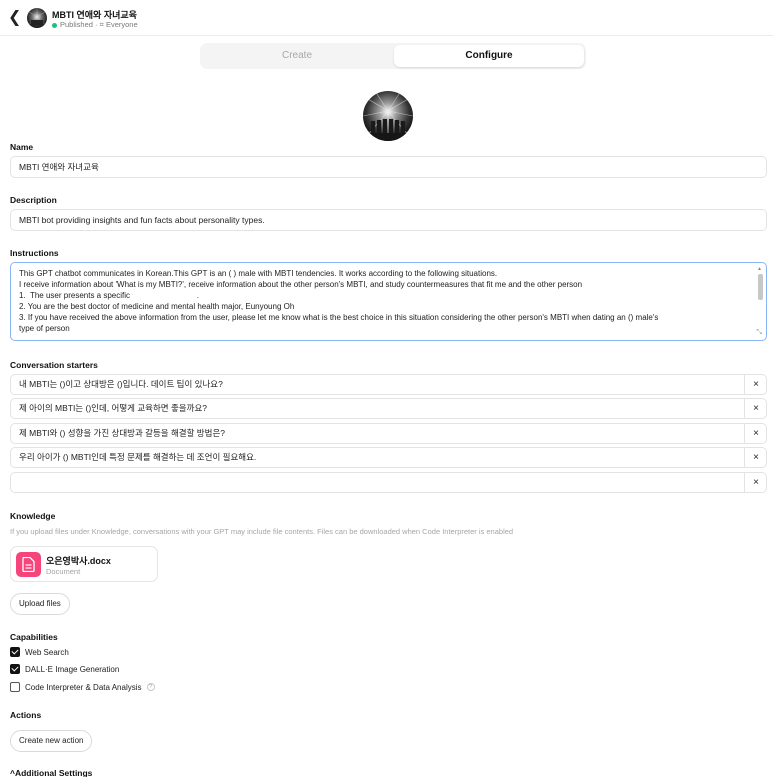 The width and height of the screenshot is (773, 777). Describe the element at coordinates (388, 482) in the screenshot. I see `conversation-starter-input` at that location.